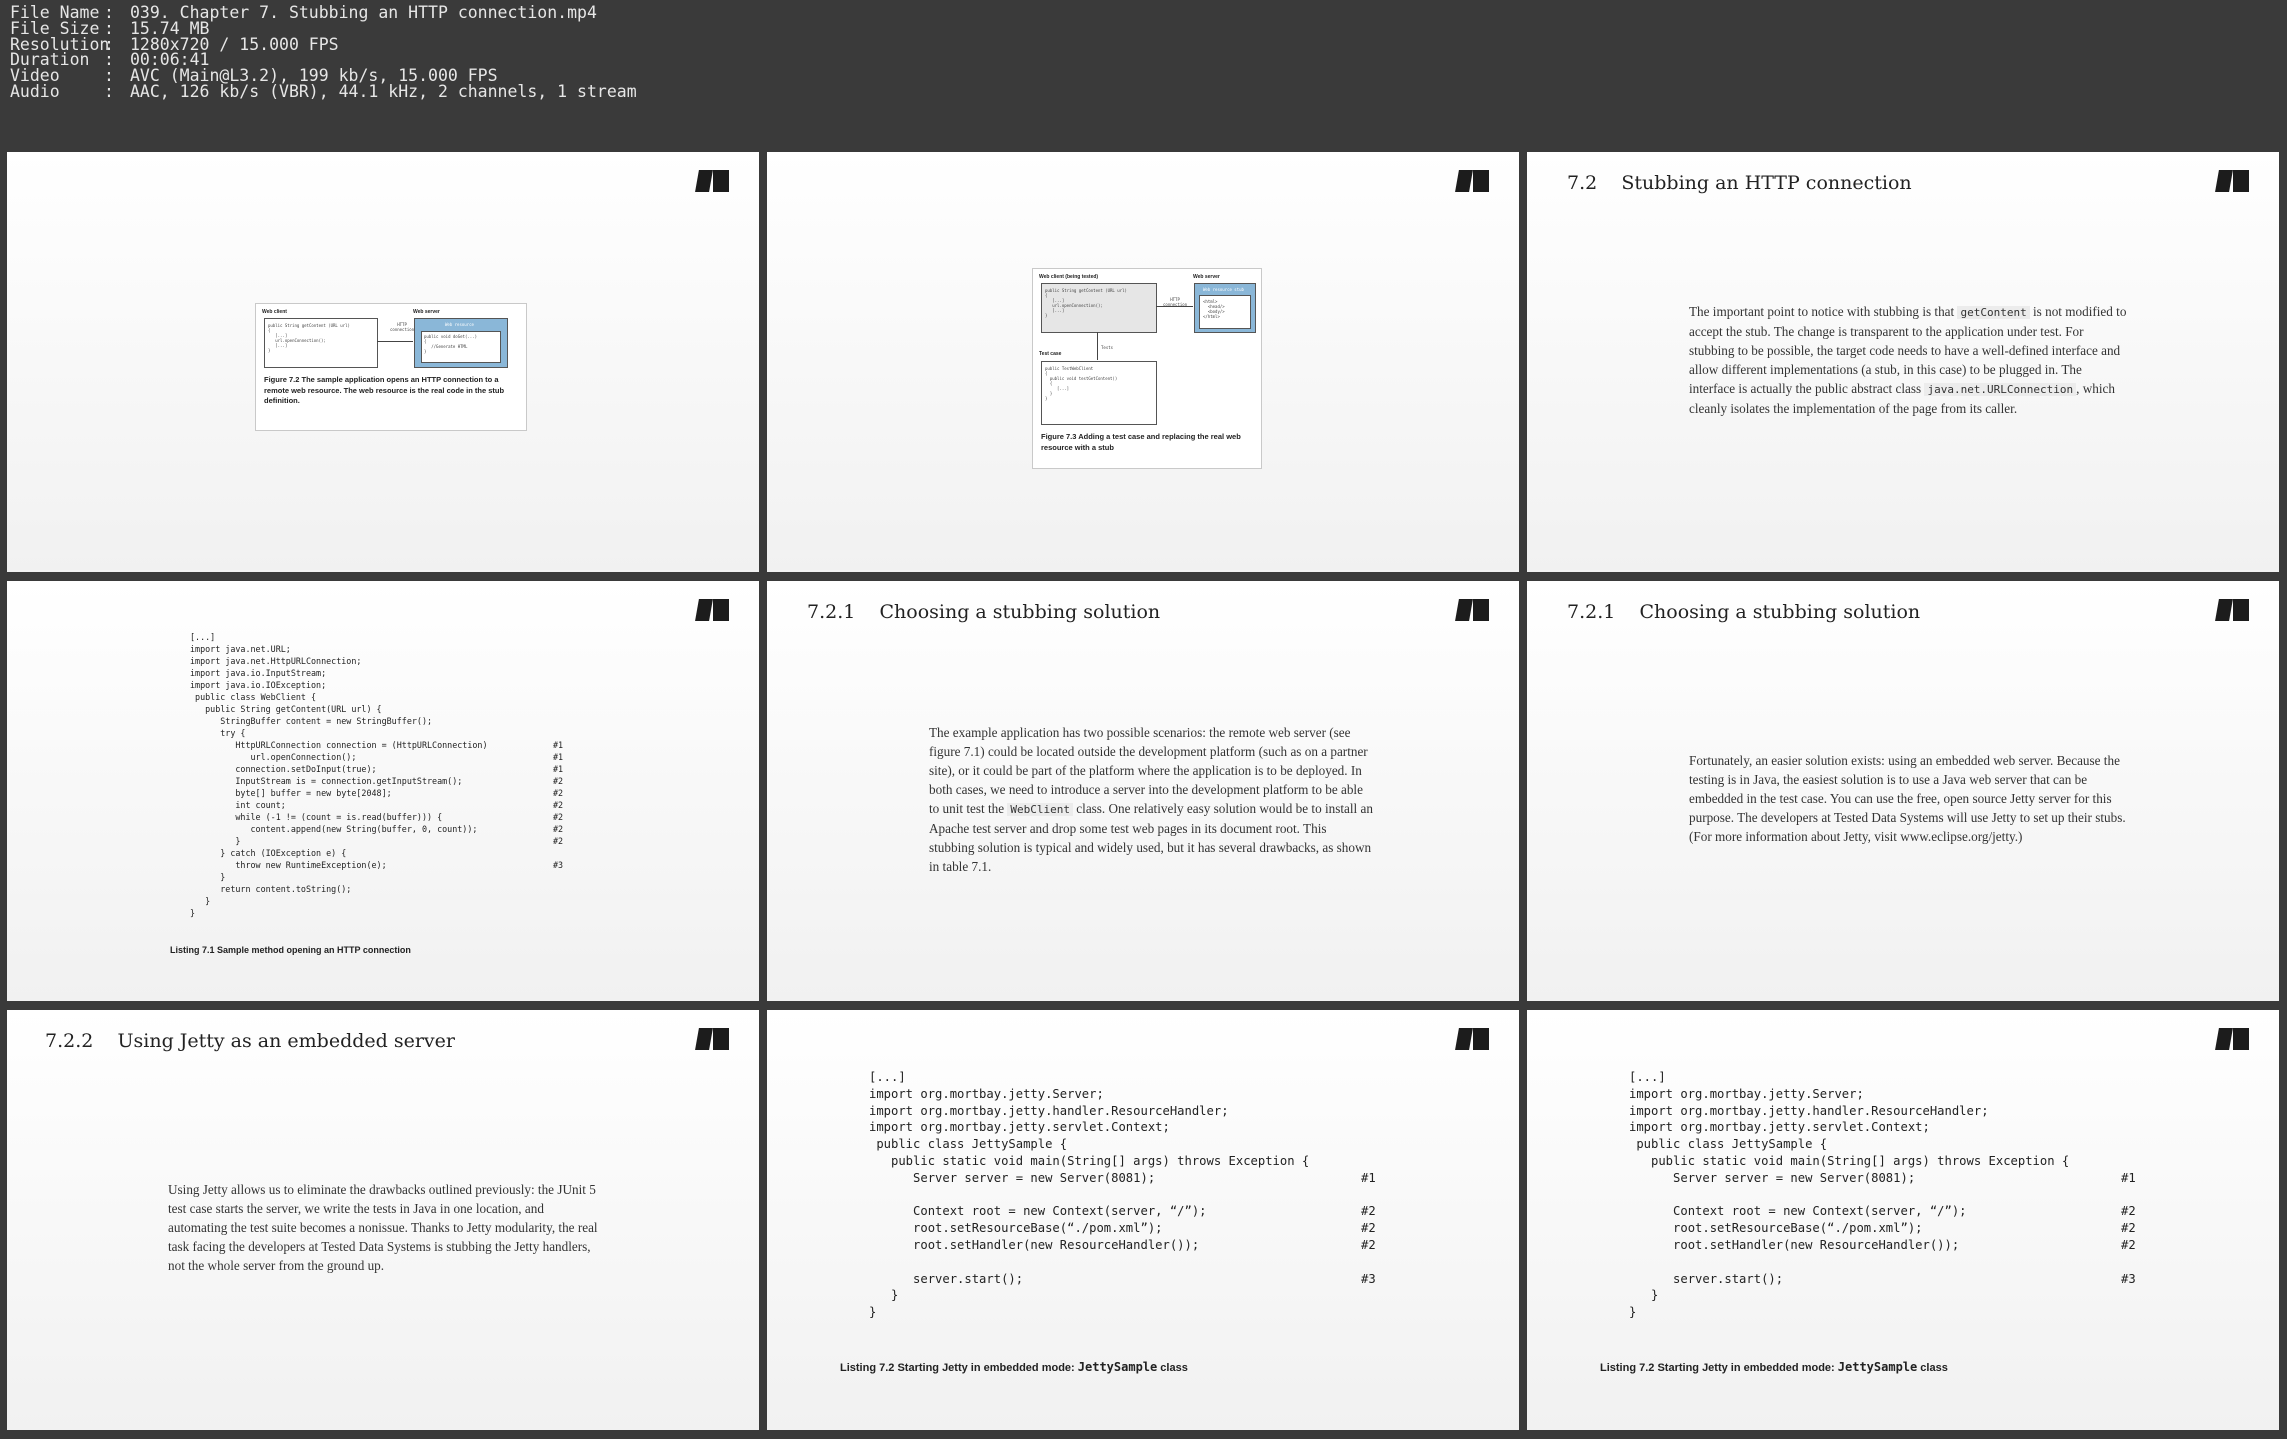 This screenshot has width=2287, height=1439. Describe the element at coordinates (240, 649) in the screenshot. I see `code-line: import java.net.URL;` at that location.